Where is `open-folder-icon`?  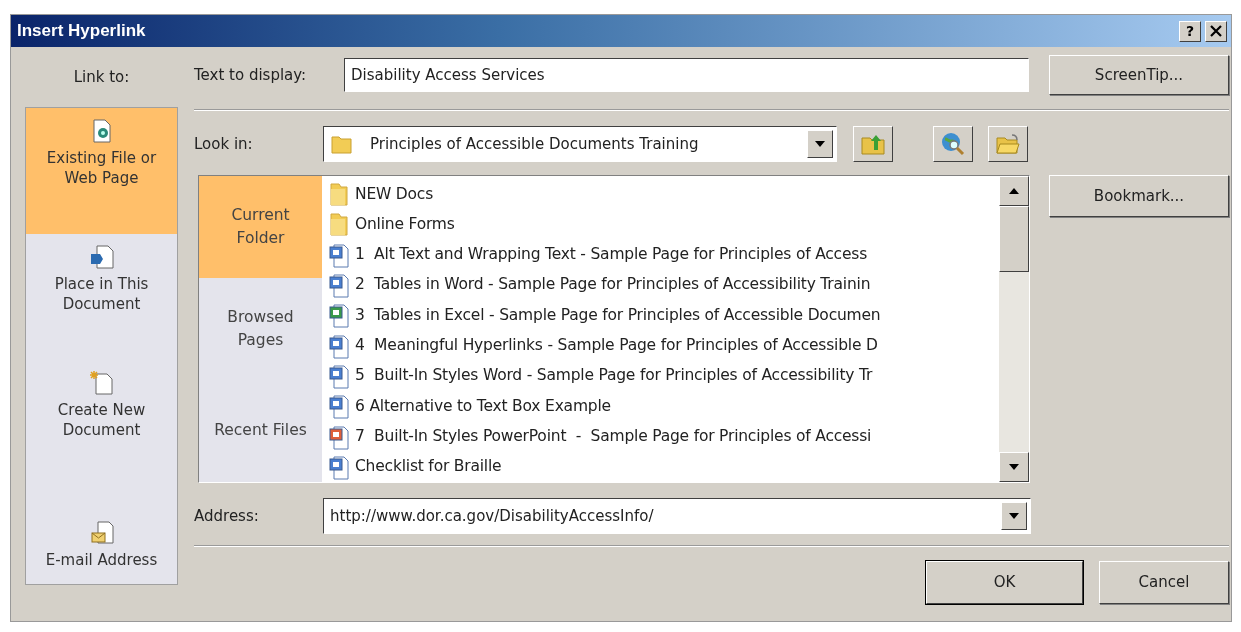
open-folder-icon is located at coordinates (1008, 144).